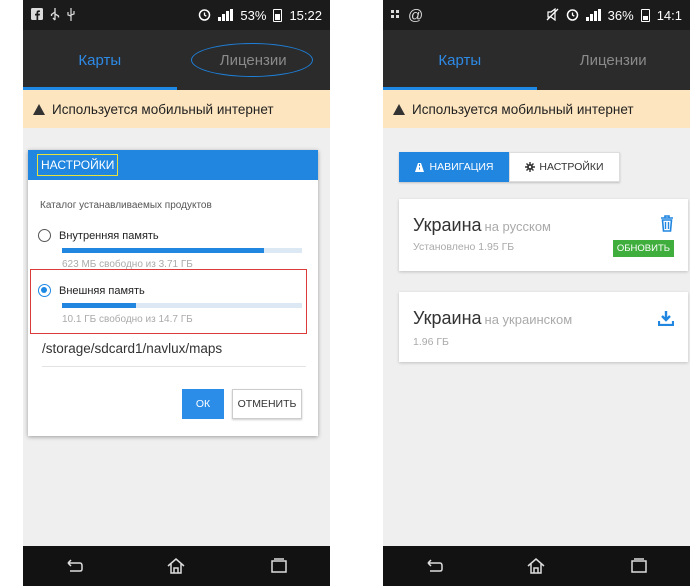 The height and width of the screenshot is (586, 693). Describe the element at coordinates (267, 404) in the screenshot. I see `cancel-button: ОТМЕНИТЬ` at that location.